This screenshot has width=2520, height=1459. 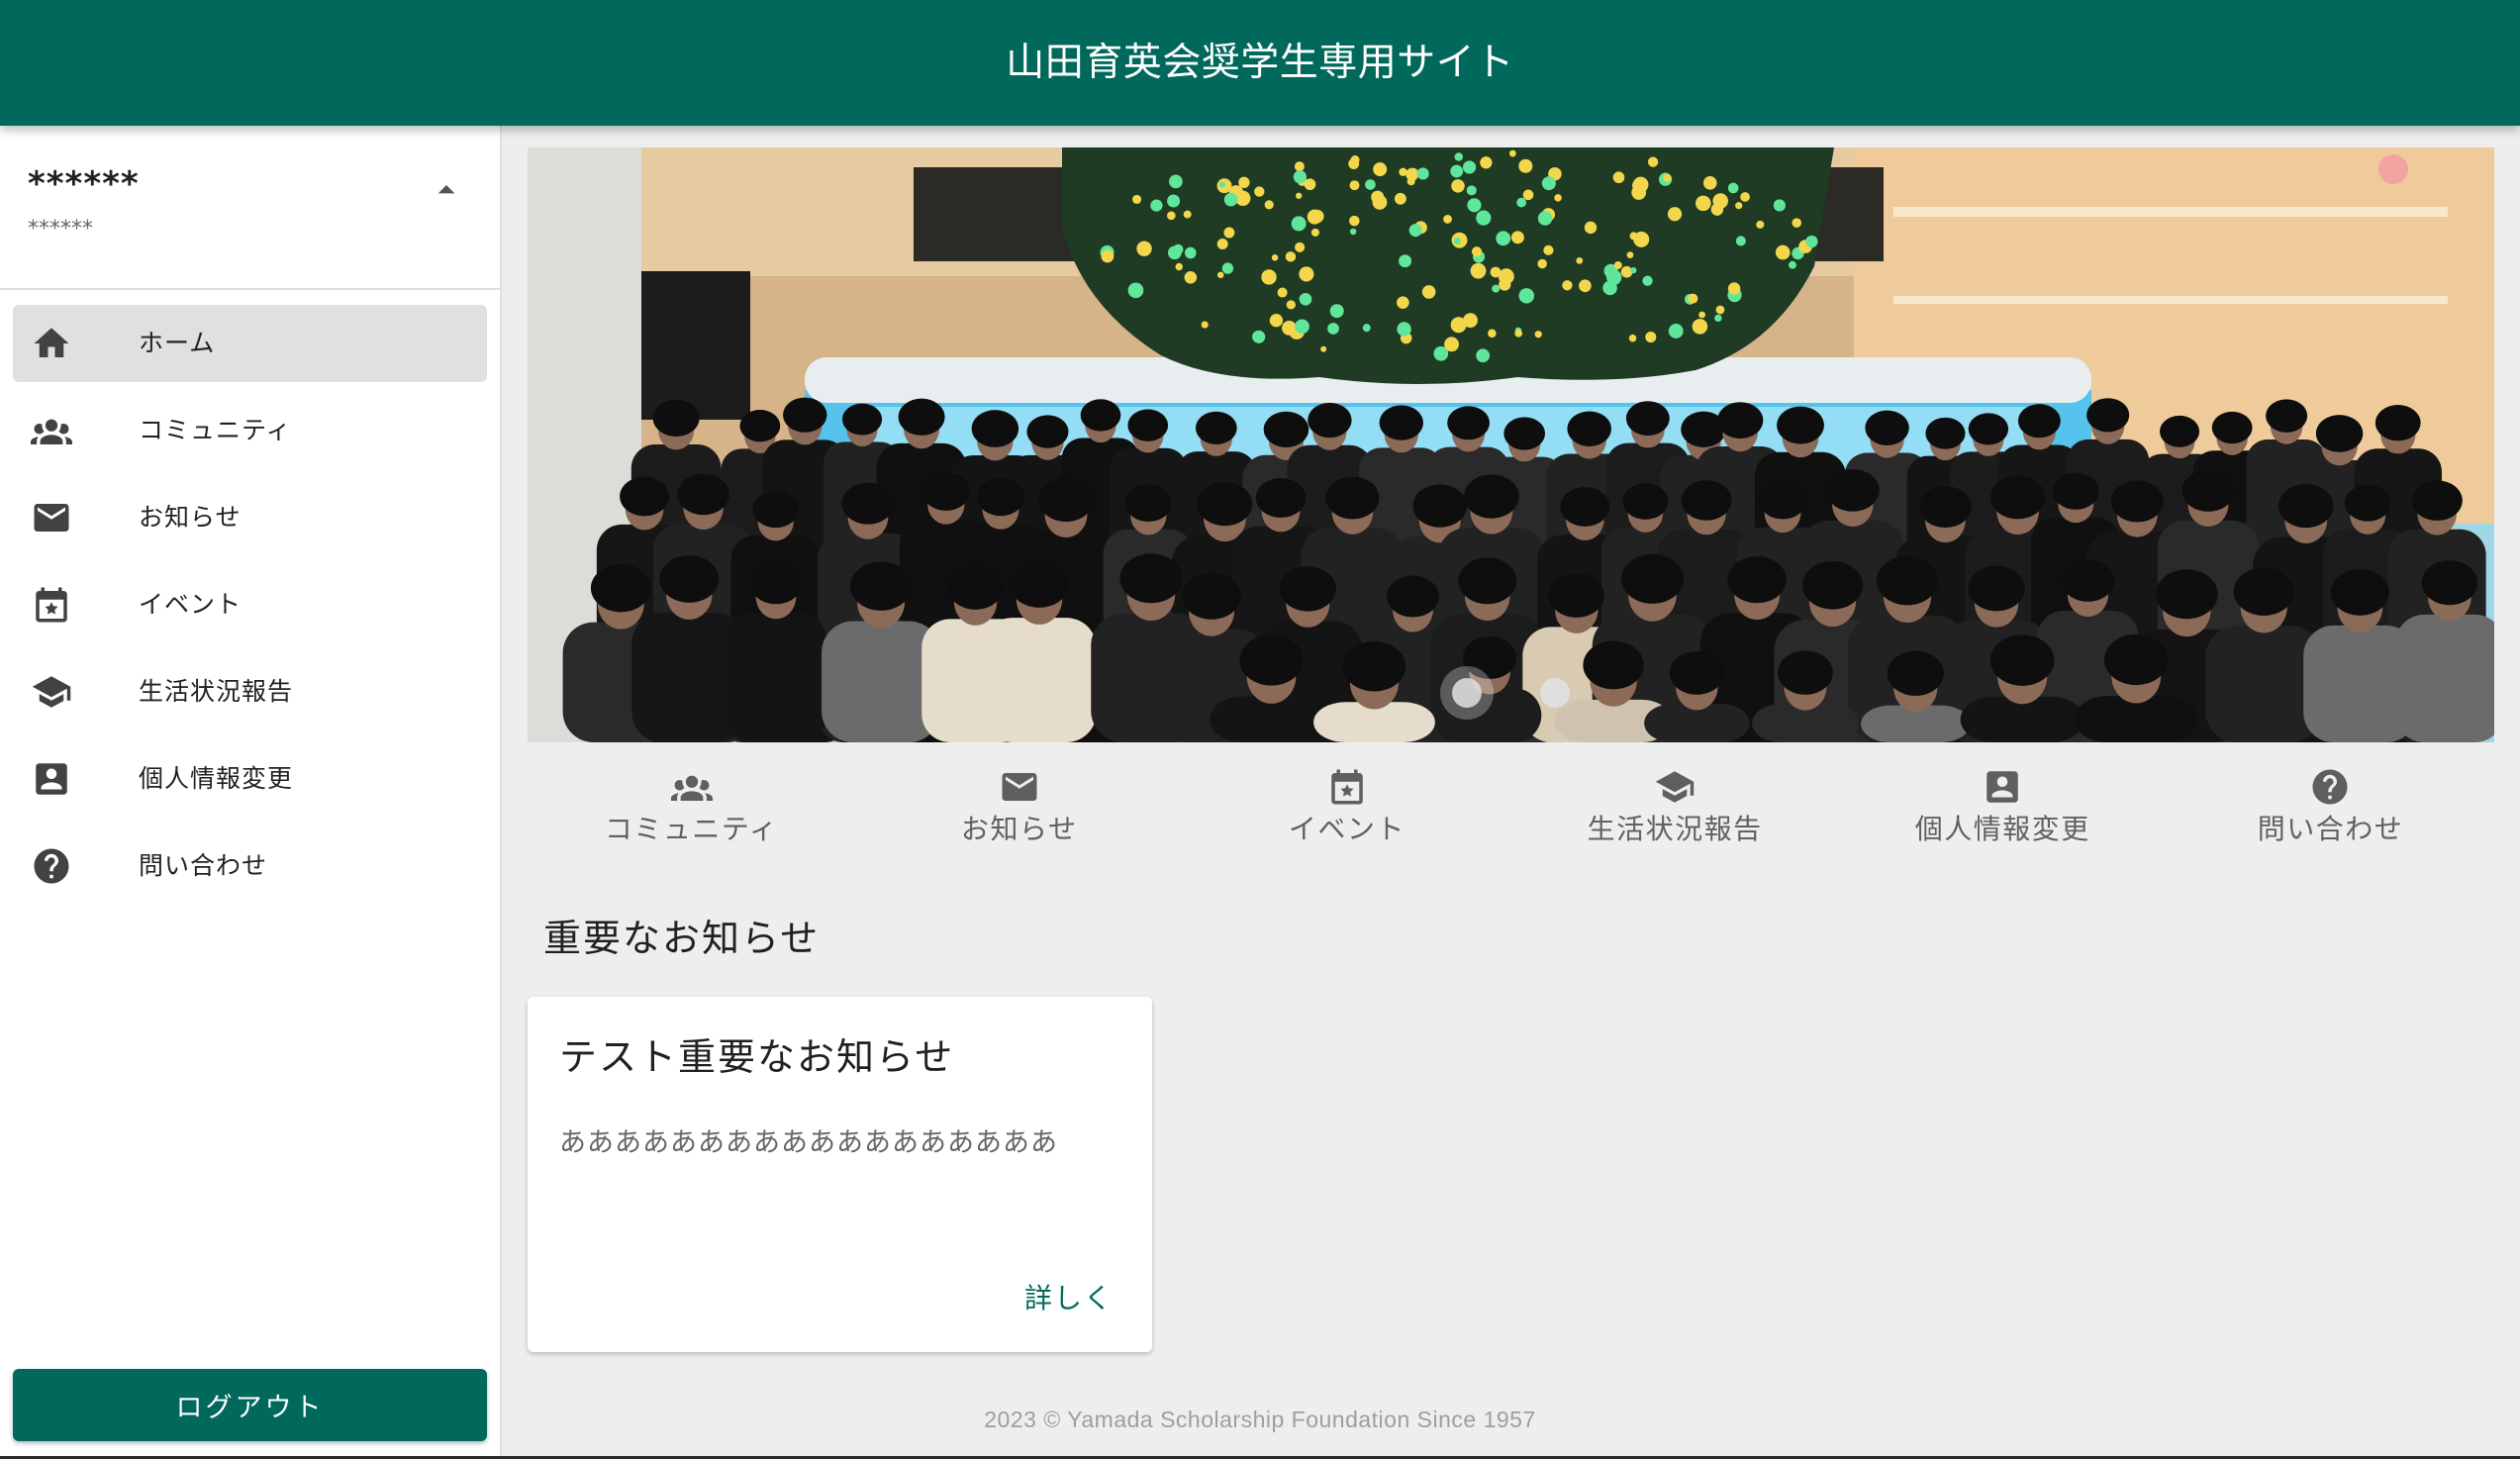 What do you see at coordinates (446, 190) in the screenshot?
I see `arrow-drop-up-icon` at bounding box center [446, 190].